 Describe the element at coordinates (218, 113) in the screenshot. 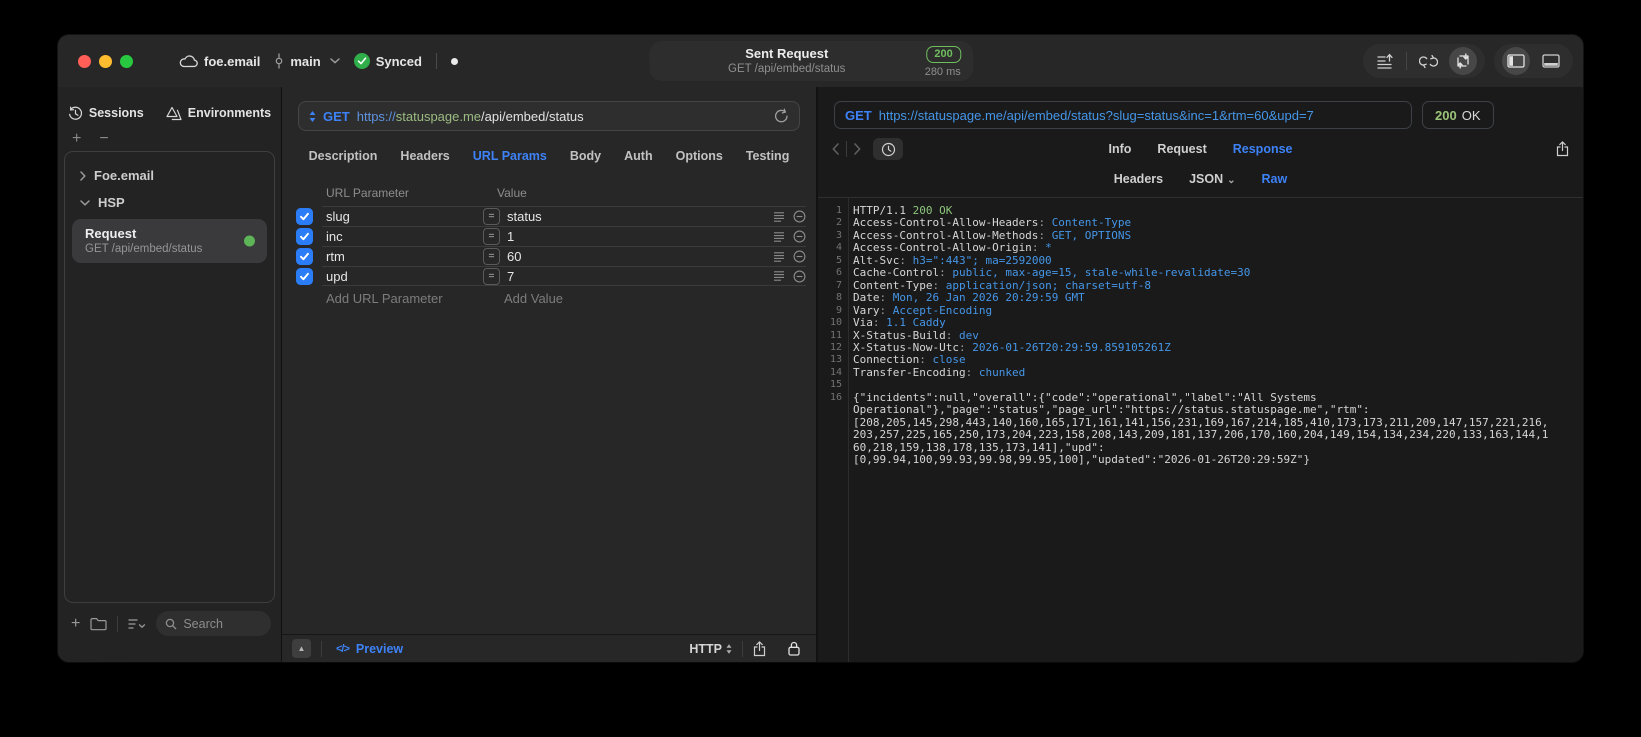

I see `sidebar-tab-environments: Environments` at that location.